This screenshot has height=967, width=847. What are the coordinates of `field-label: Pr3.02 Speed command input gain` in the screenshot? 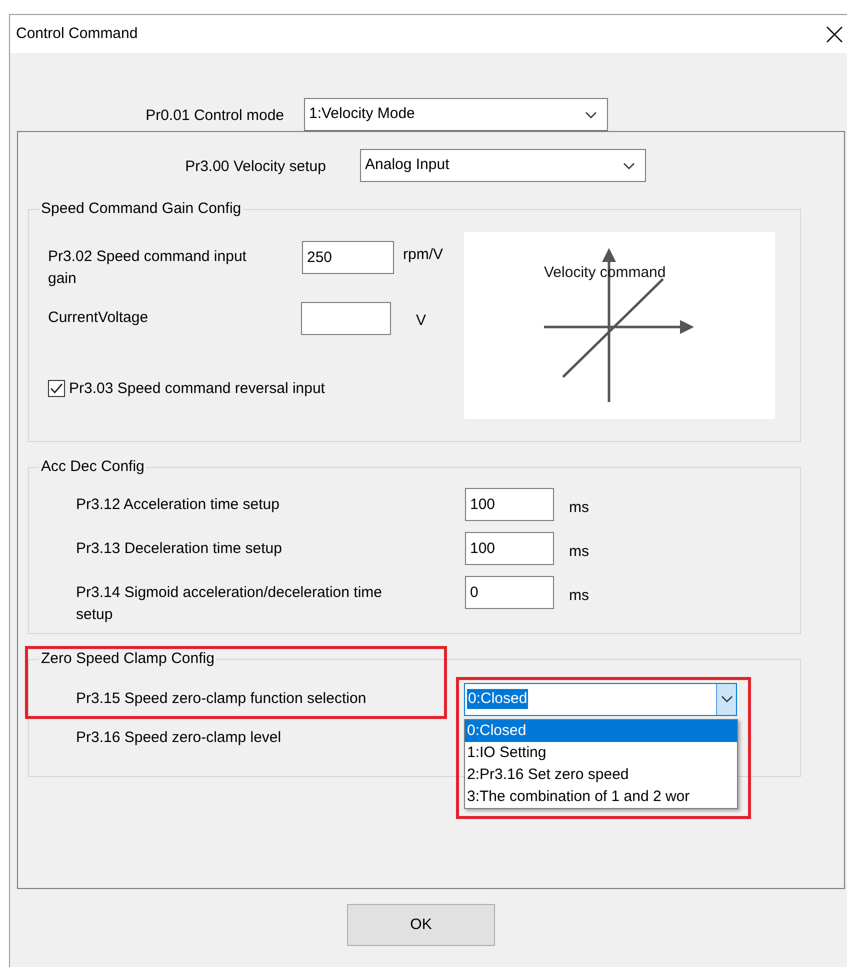 It's located at (148, 267).